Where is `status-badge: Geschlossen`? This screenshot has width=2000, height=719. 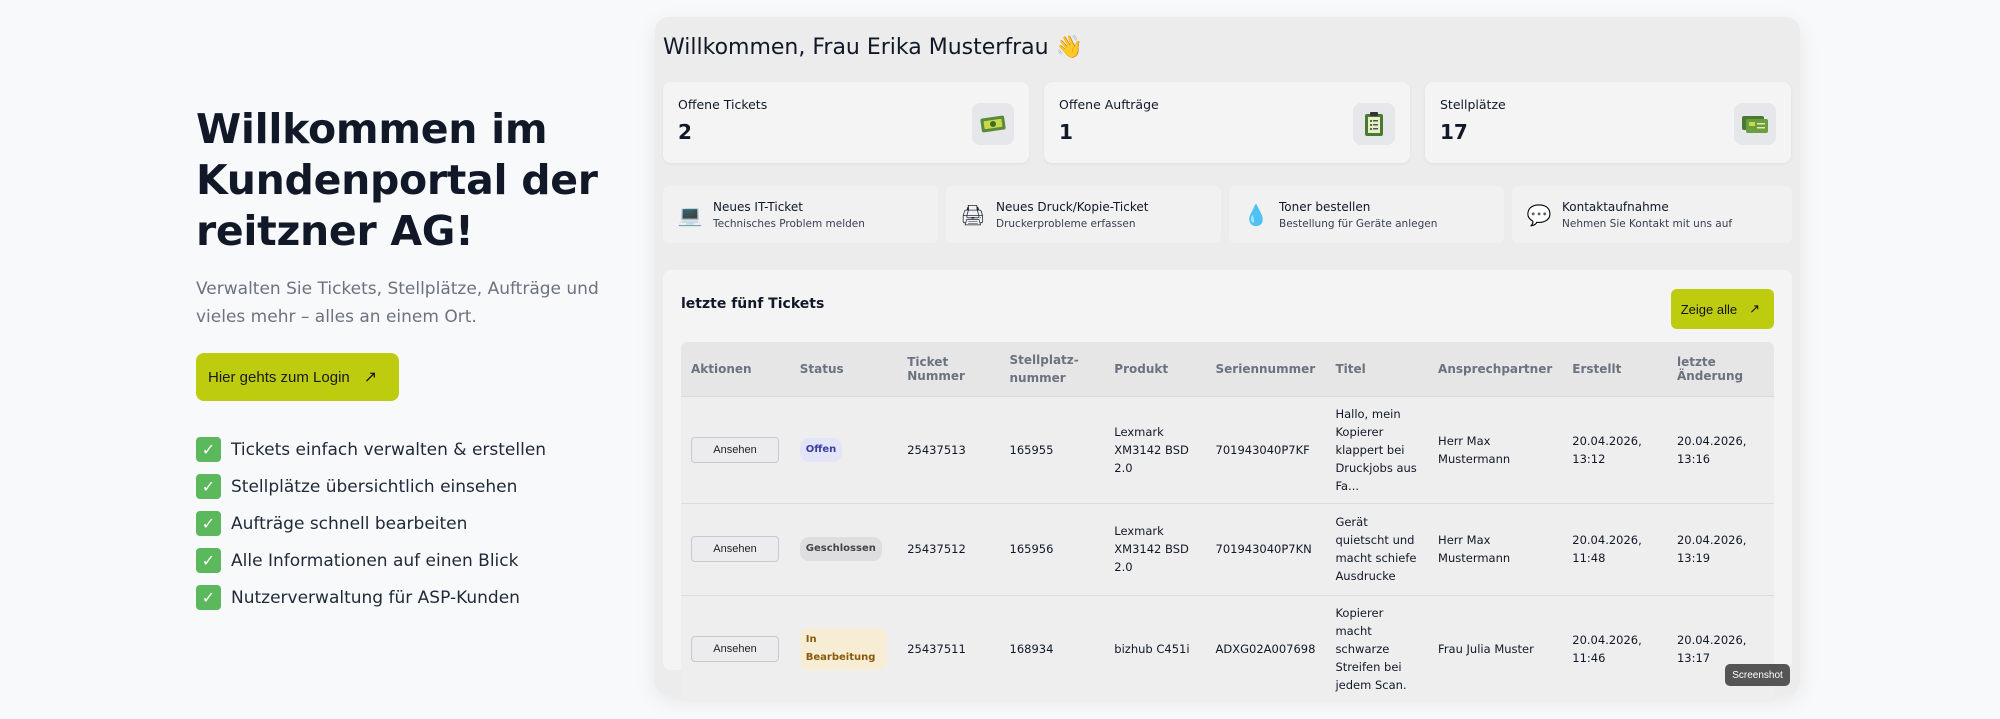
status-badge: Geschlossen is located at coordinates (840, 549).